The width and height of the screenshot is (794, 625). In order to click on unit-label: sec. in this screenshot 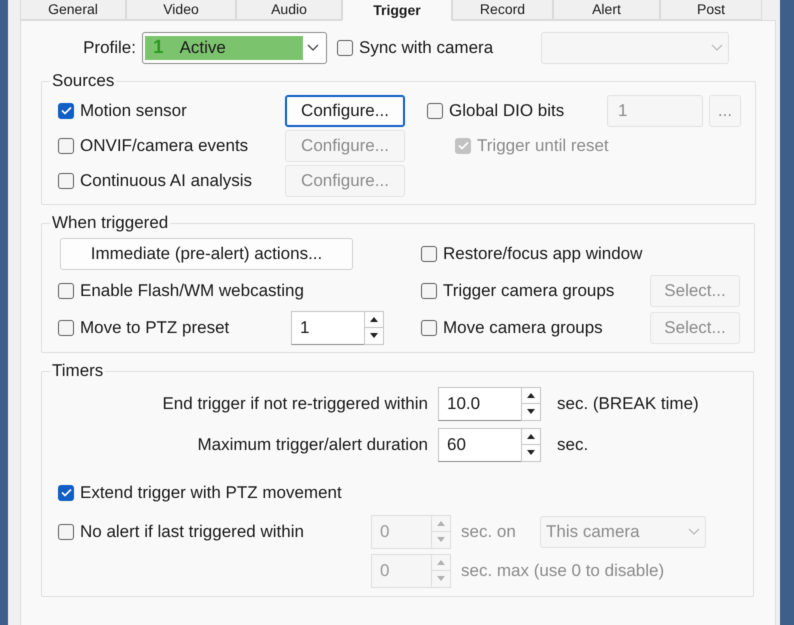, I will do `click(573, 444)`.